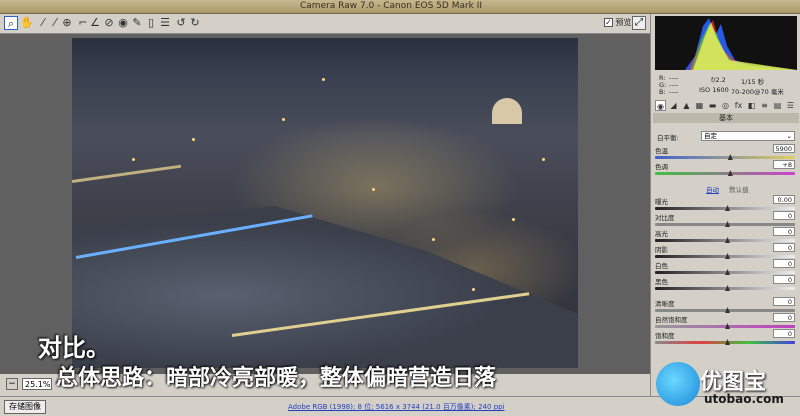 The width and height of the screenshot is (800, 416). Describe the element at coordinates (784, 199) in the screenshot. I see `slider-value: 0.00` at that location.